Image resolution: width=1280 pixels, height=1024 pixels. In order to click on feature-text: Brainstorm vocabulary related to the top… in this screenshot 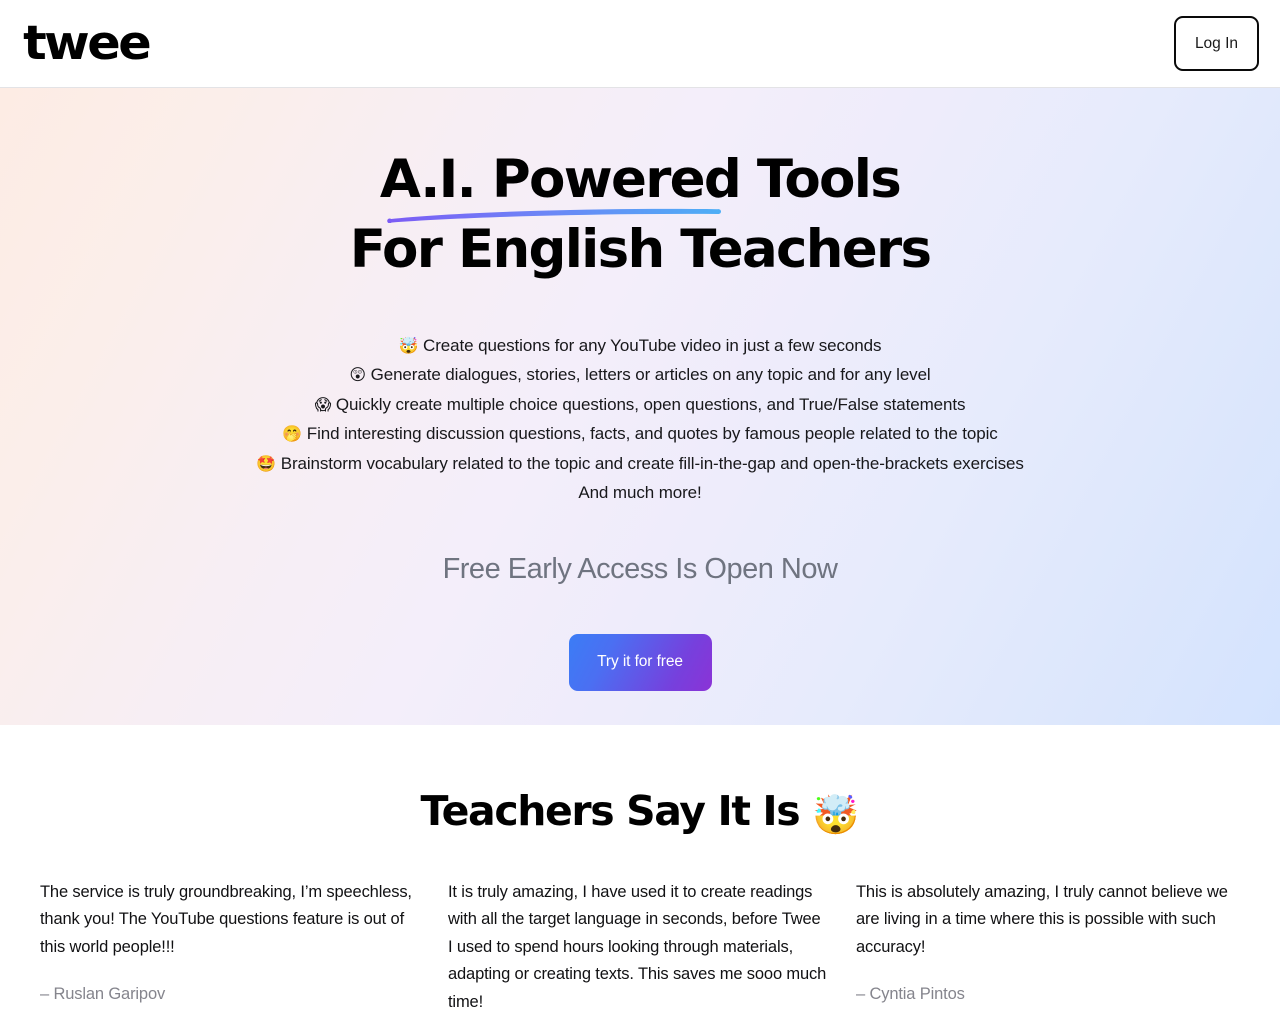, I will do `click(652, 463)`.